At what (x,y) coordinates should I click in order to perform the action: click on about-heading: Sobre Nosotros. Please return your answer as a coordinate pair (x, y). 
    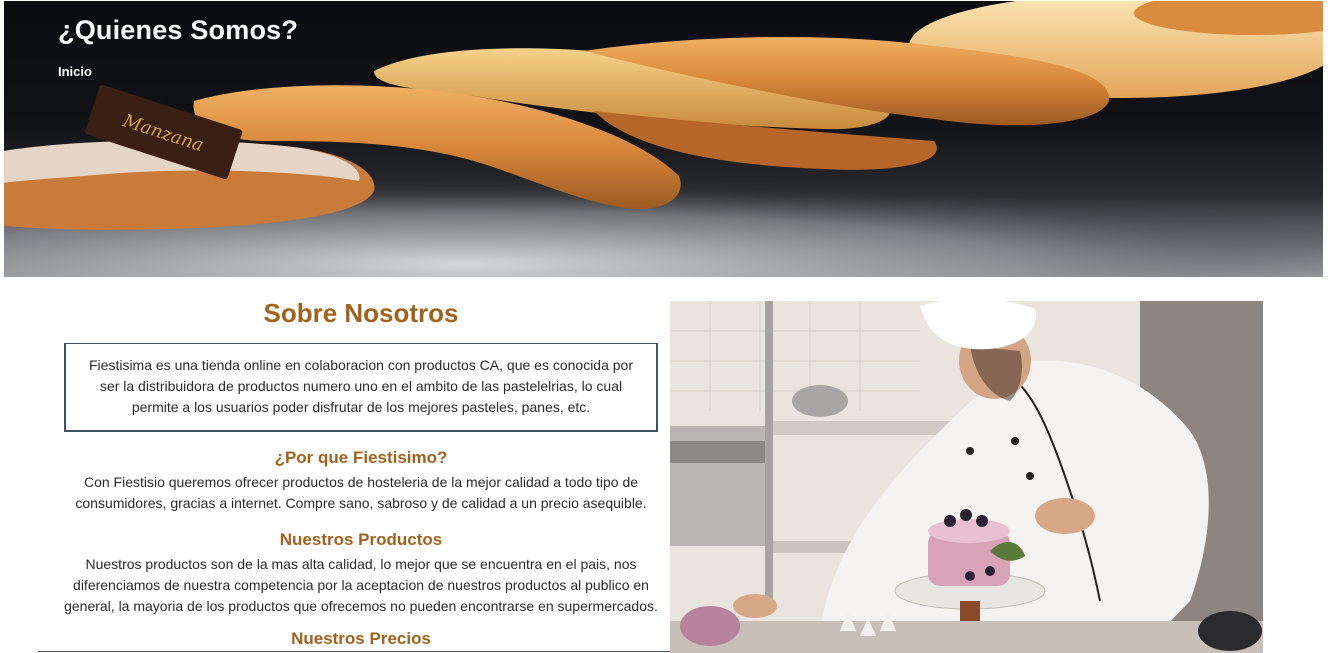
    Looking at the image, I should click on (361, 313).